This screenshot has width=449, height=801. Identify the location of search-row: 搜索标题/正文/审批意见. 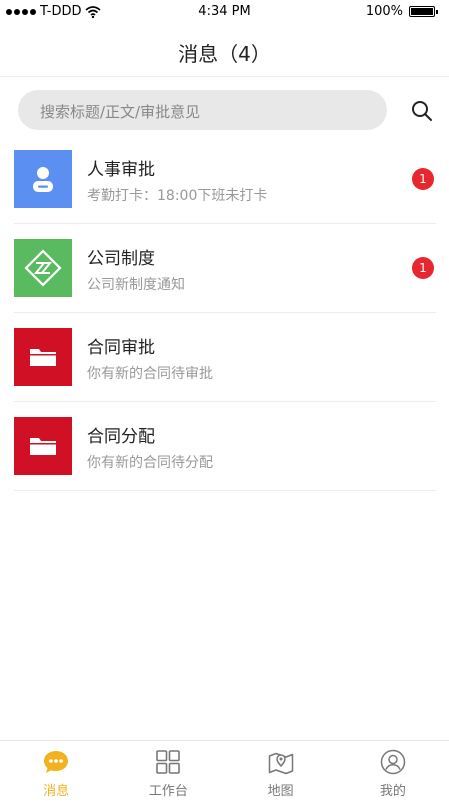
(224, 110).